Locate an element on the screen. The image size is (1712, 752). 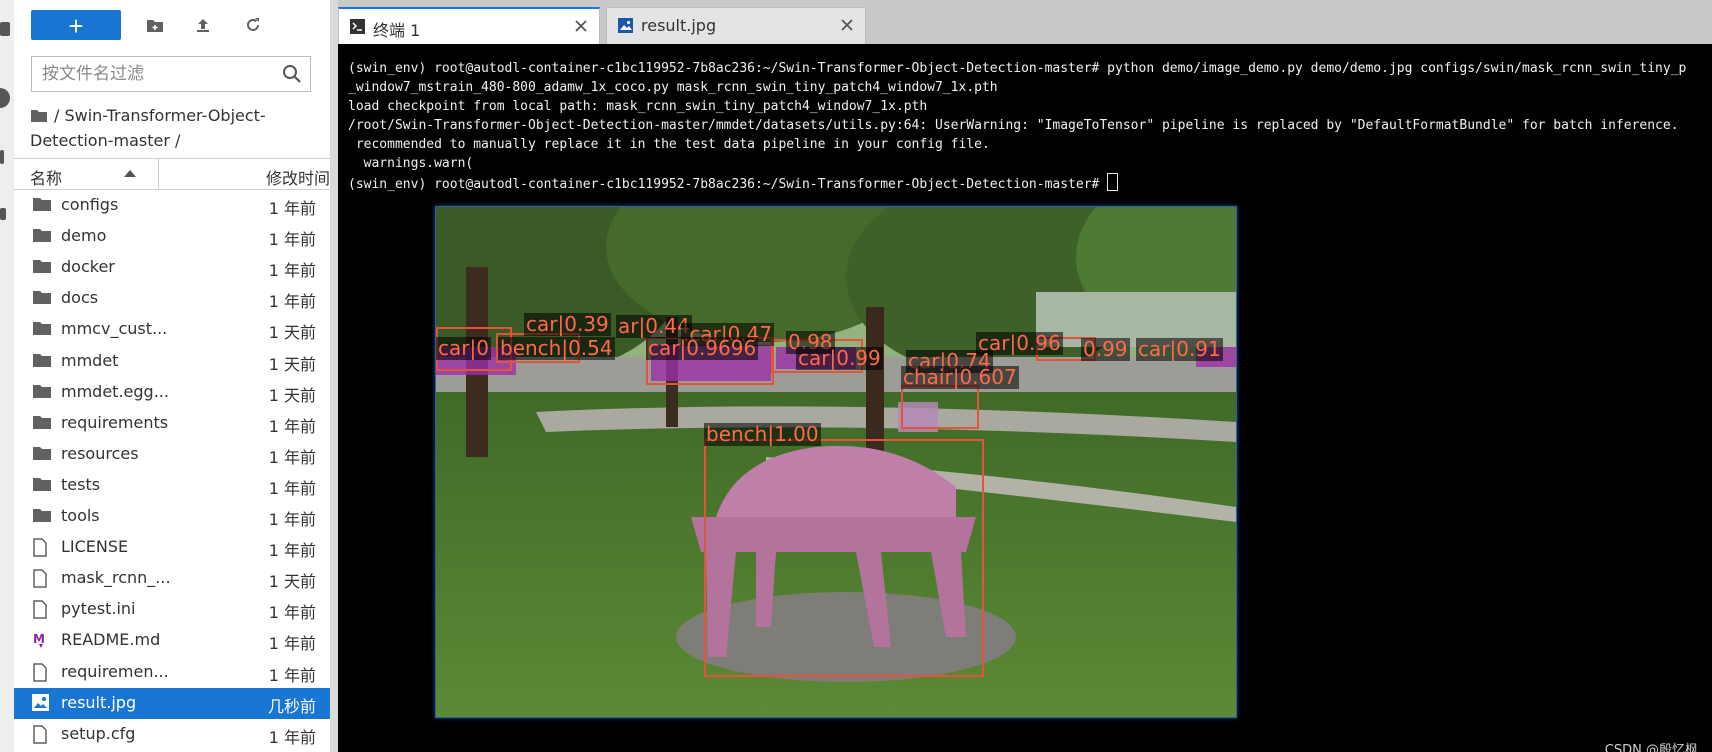
file-name: mmdet is located at coordinates (90, 360).